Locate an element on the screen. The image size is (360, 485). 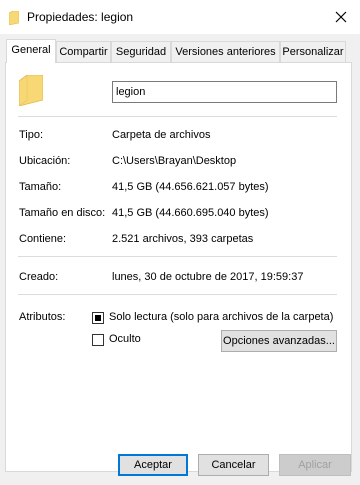
folder-name-input is located at coordinates (224, 92).